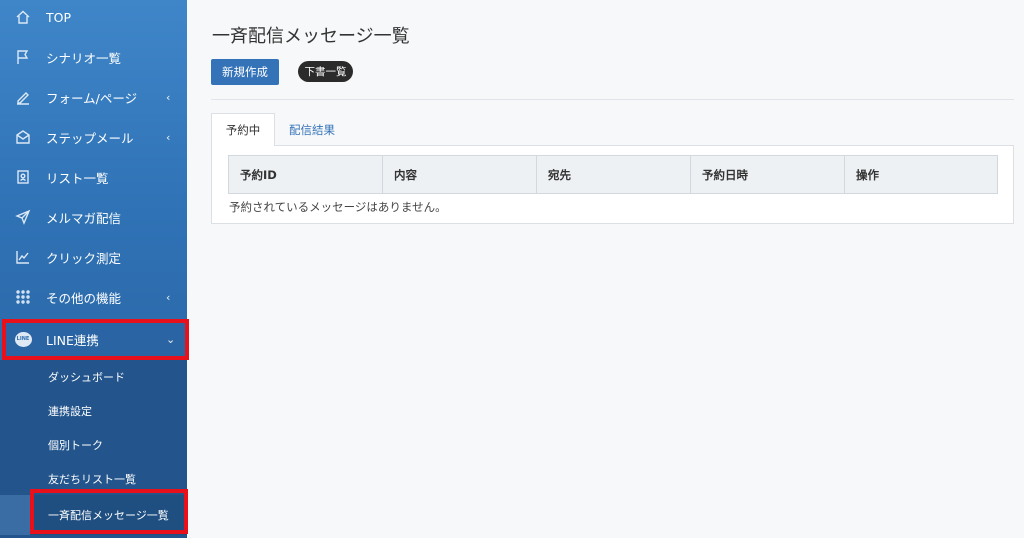 This screenshot has width=1024, height=538. I want to click on sidebar-item-form-page: フォーム/ページ ‹, so click(93, 97).